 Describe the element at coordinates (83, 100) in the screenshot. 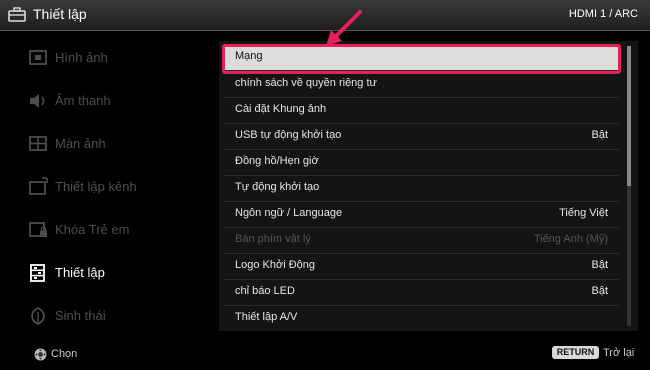

I see `sidebar-item-label: Âm thanh` at that location.